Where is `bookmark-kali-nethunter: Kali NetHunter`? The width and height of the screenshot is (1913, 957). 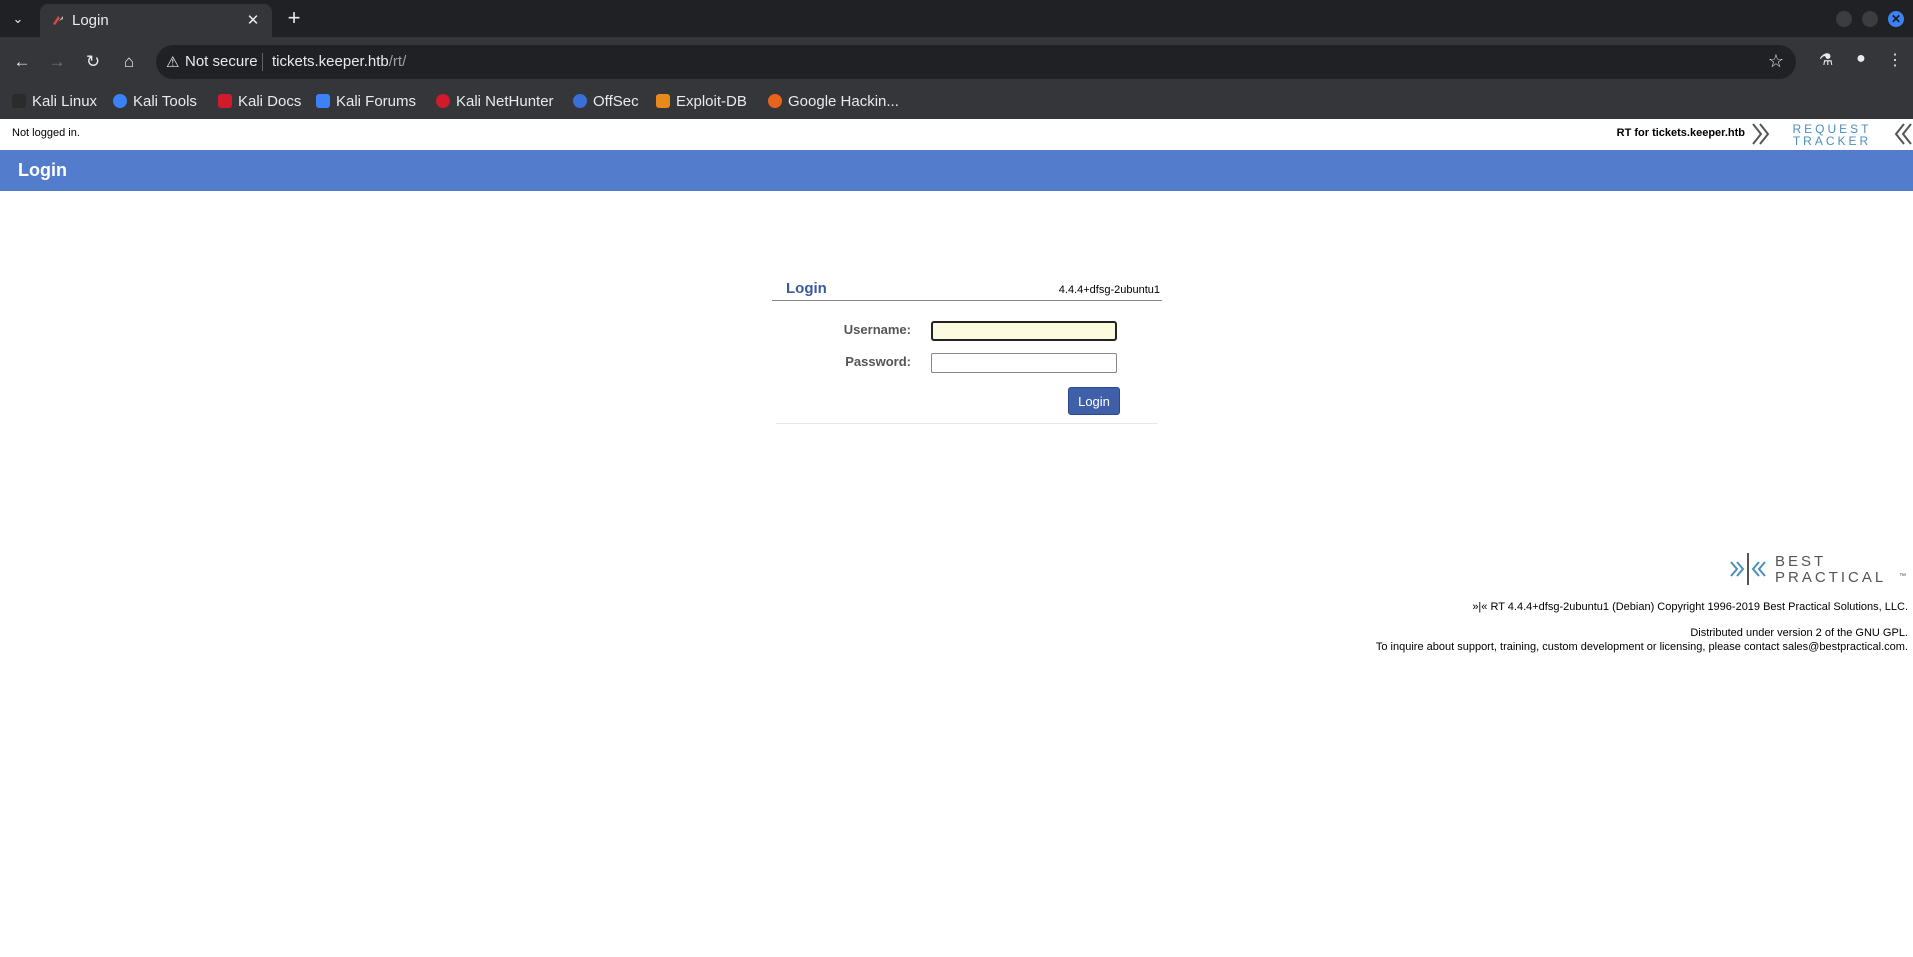
bookmark-kali-nethunter: Kali NetHunter is located at coordinates (495, 101).